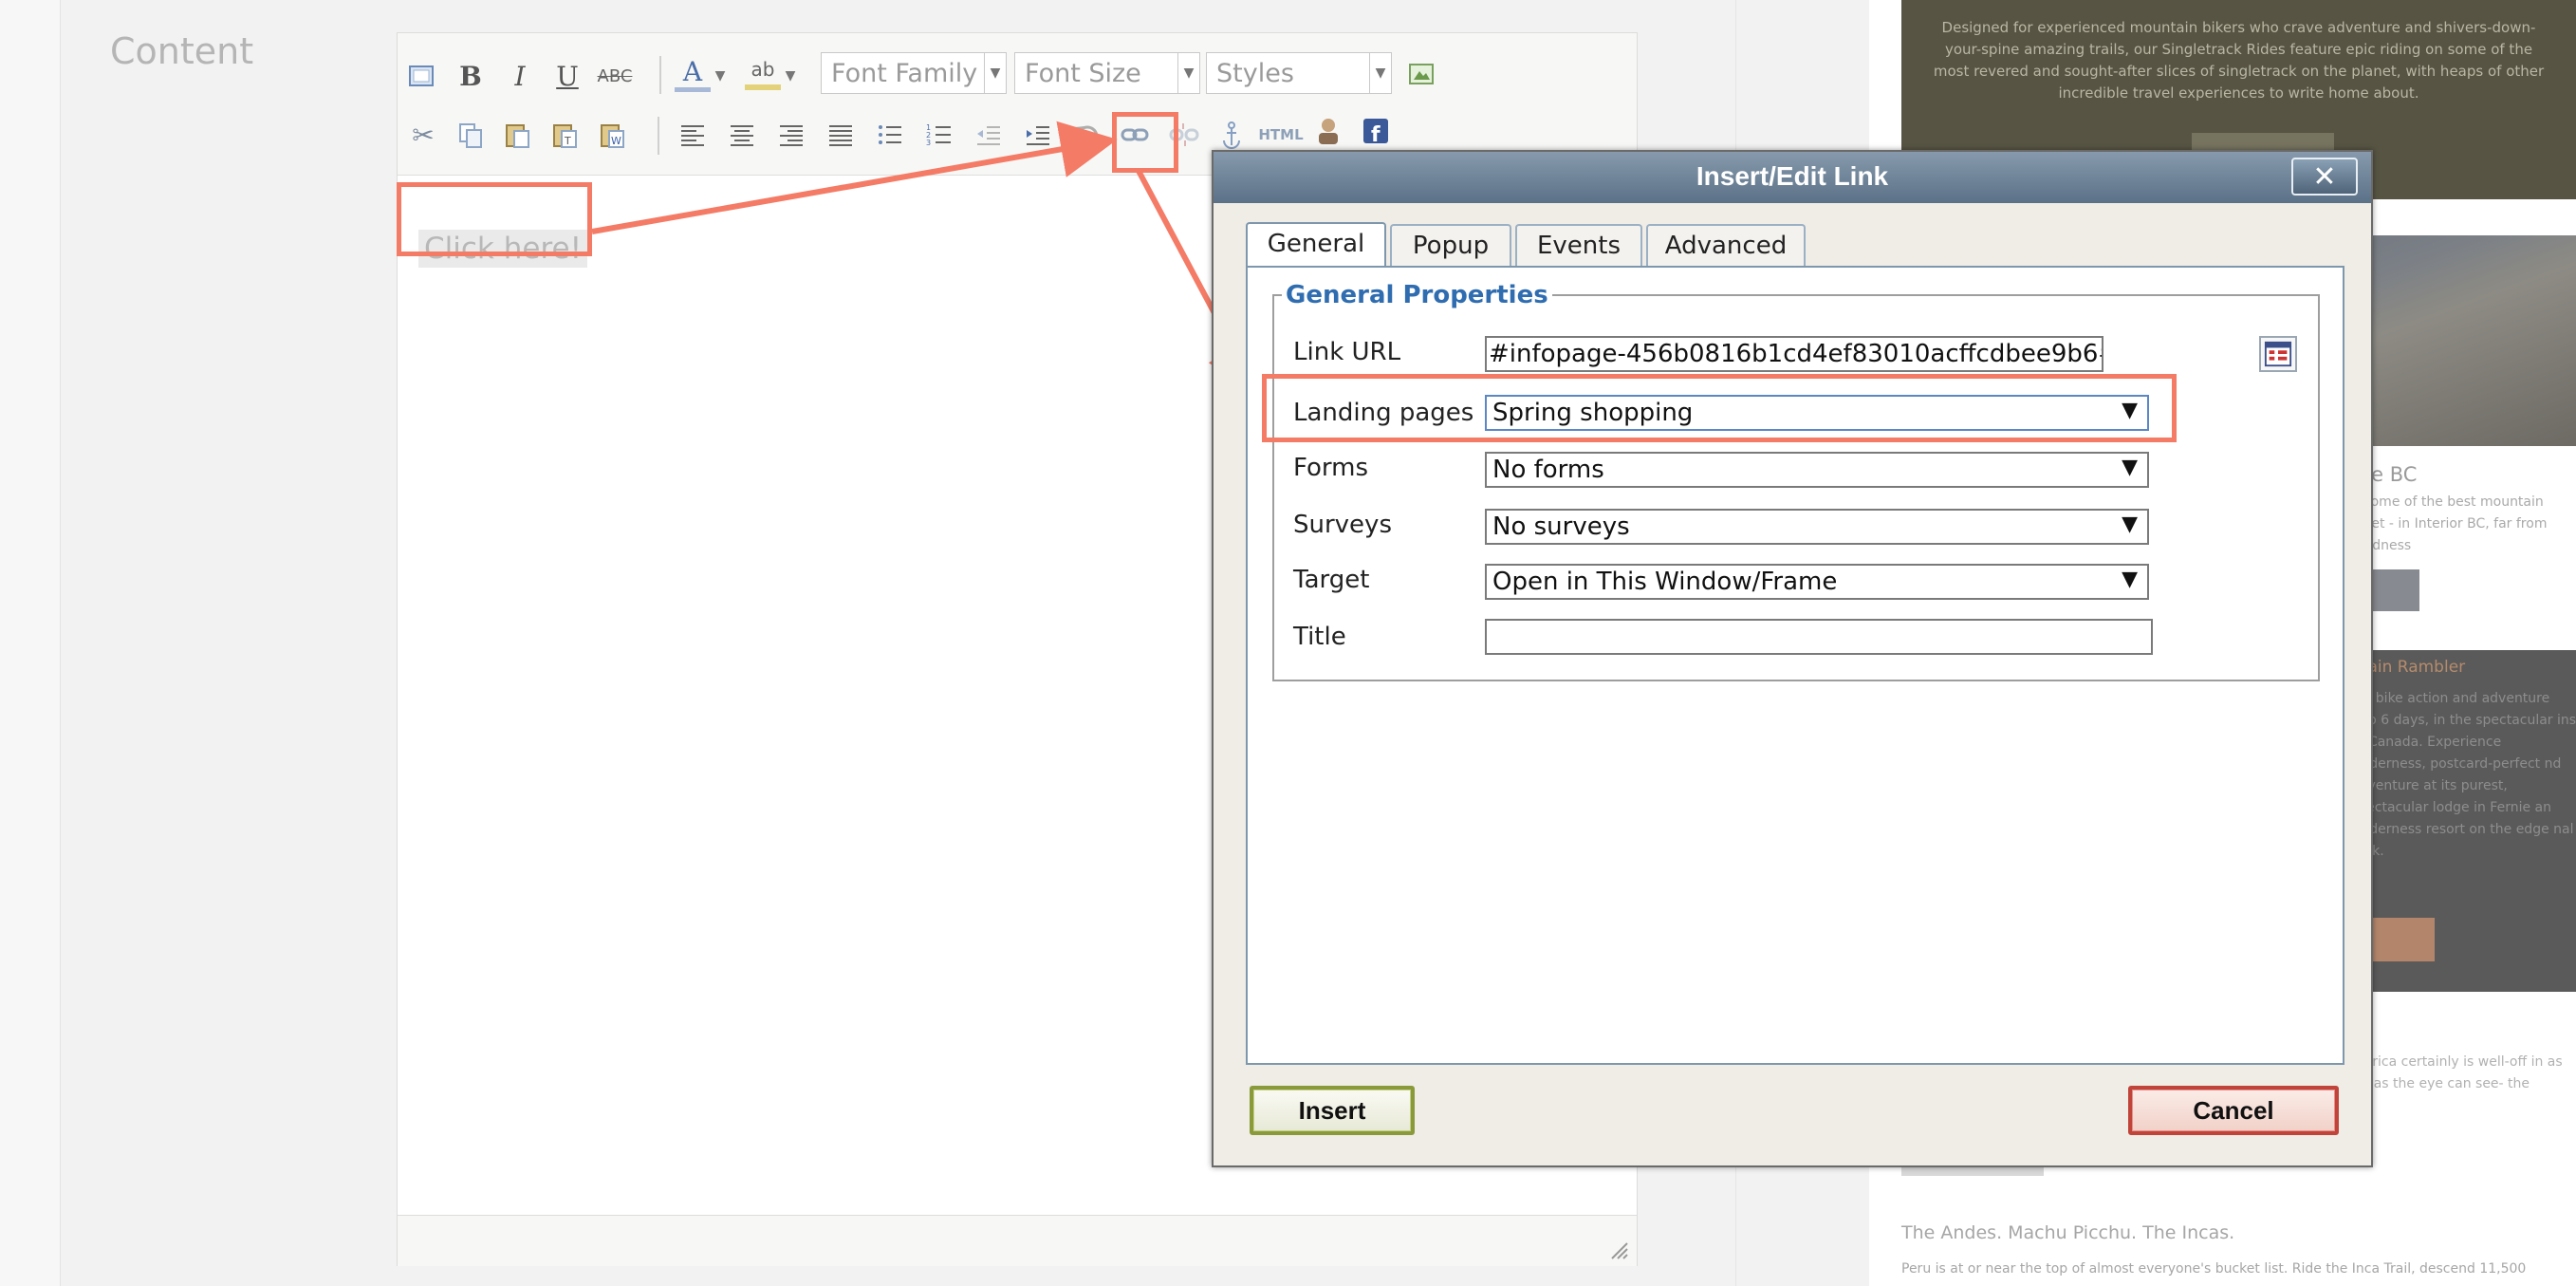 Image resolution: width=2576 pixels, height=1286 pixels. What do you see at coordinates (693, 135) in the screenshot?
I see `align-left-icon` at bounding box center [693, 135].